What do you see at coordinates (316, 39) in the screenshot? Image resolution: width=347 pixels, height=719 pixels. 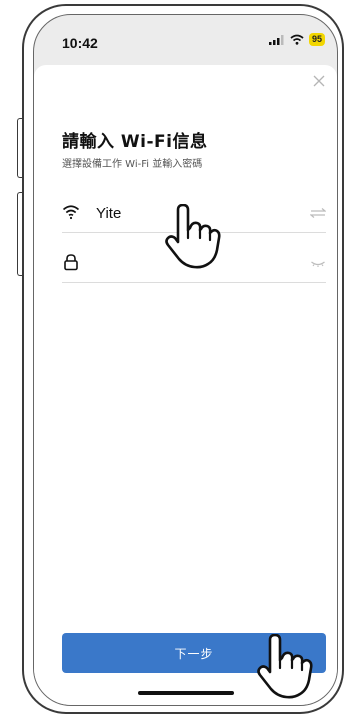 I see `battery-badge: 95` at bounding box center [316, 39].